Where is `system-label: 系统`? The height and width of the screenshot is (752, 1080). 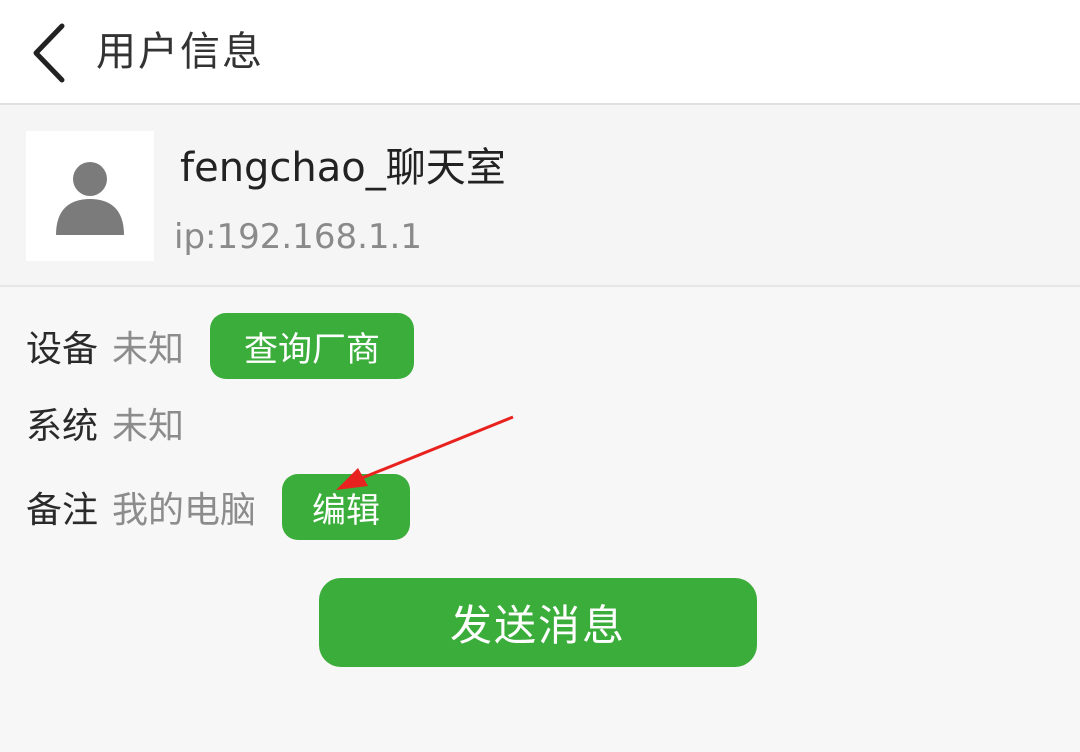
system-label: 系统 is located at coordinates (62, 426).